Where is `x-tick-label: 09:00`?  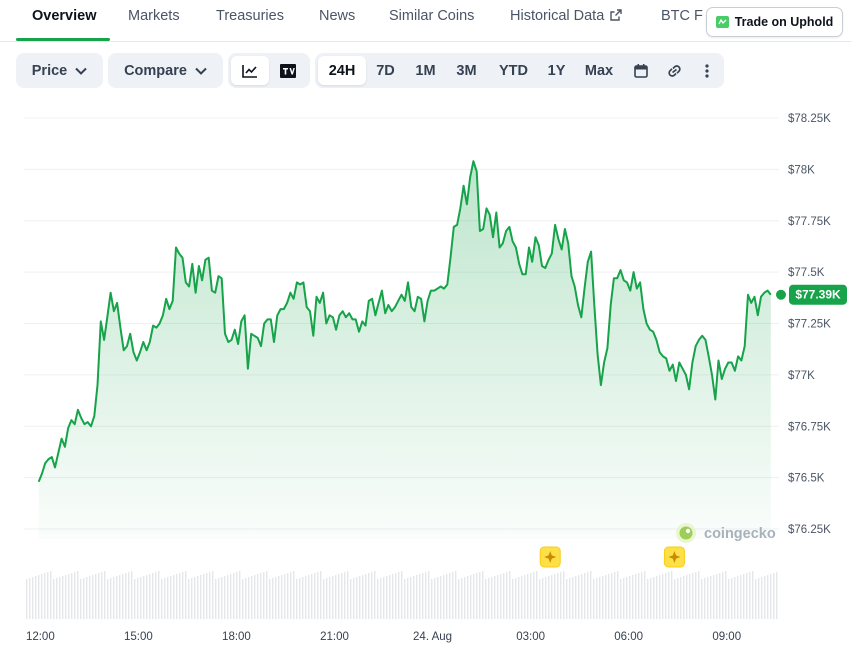
x-tick-label: 09:00 is located at coordinates (726, 637).